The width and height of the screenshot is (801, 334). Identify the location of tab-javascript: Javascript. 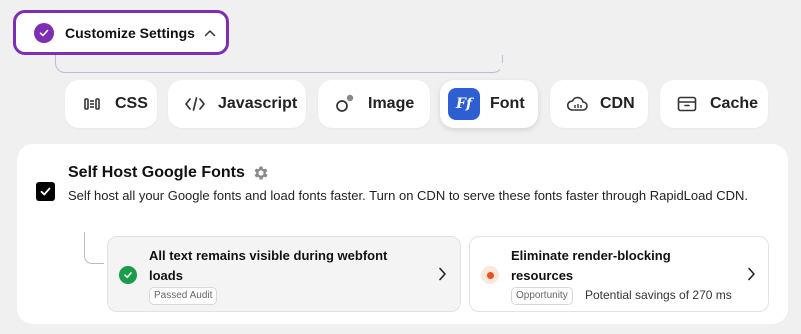
(237, 104).